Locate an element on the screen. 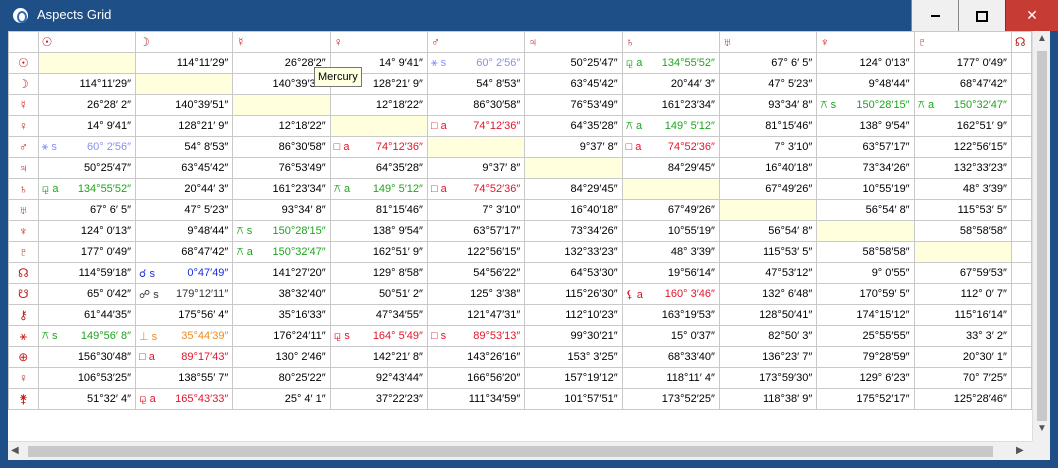  aspect-cell: 25°55′55″ is located at coordinates (865, 336).